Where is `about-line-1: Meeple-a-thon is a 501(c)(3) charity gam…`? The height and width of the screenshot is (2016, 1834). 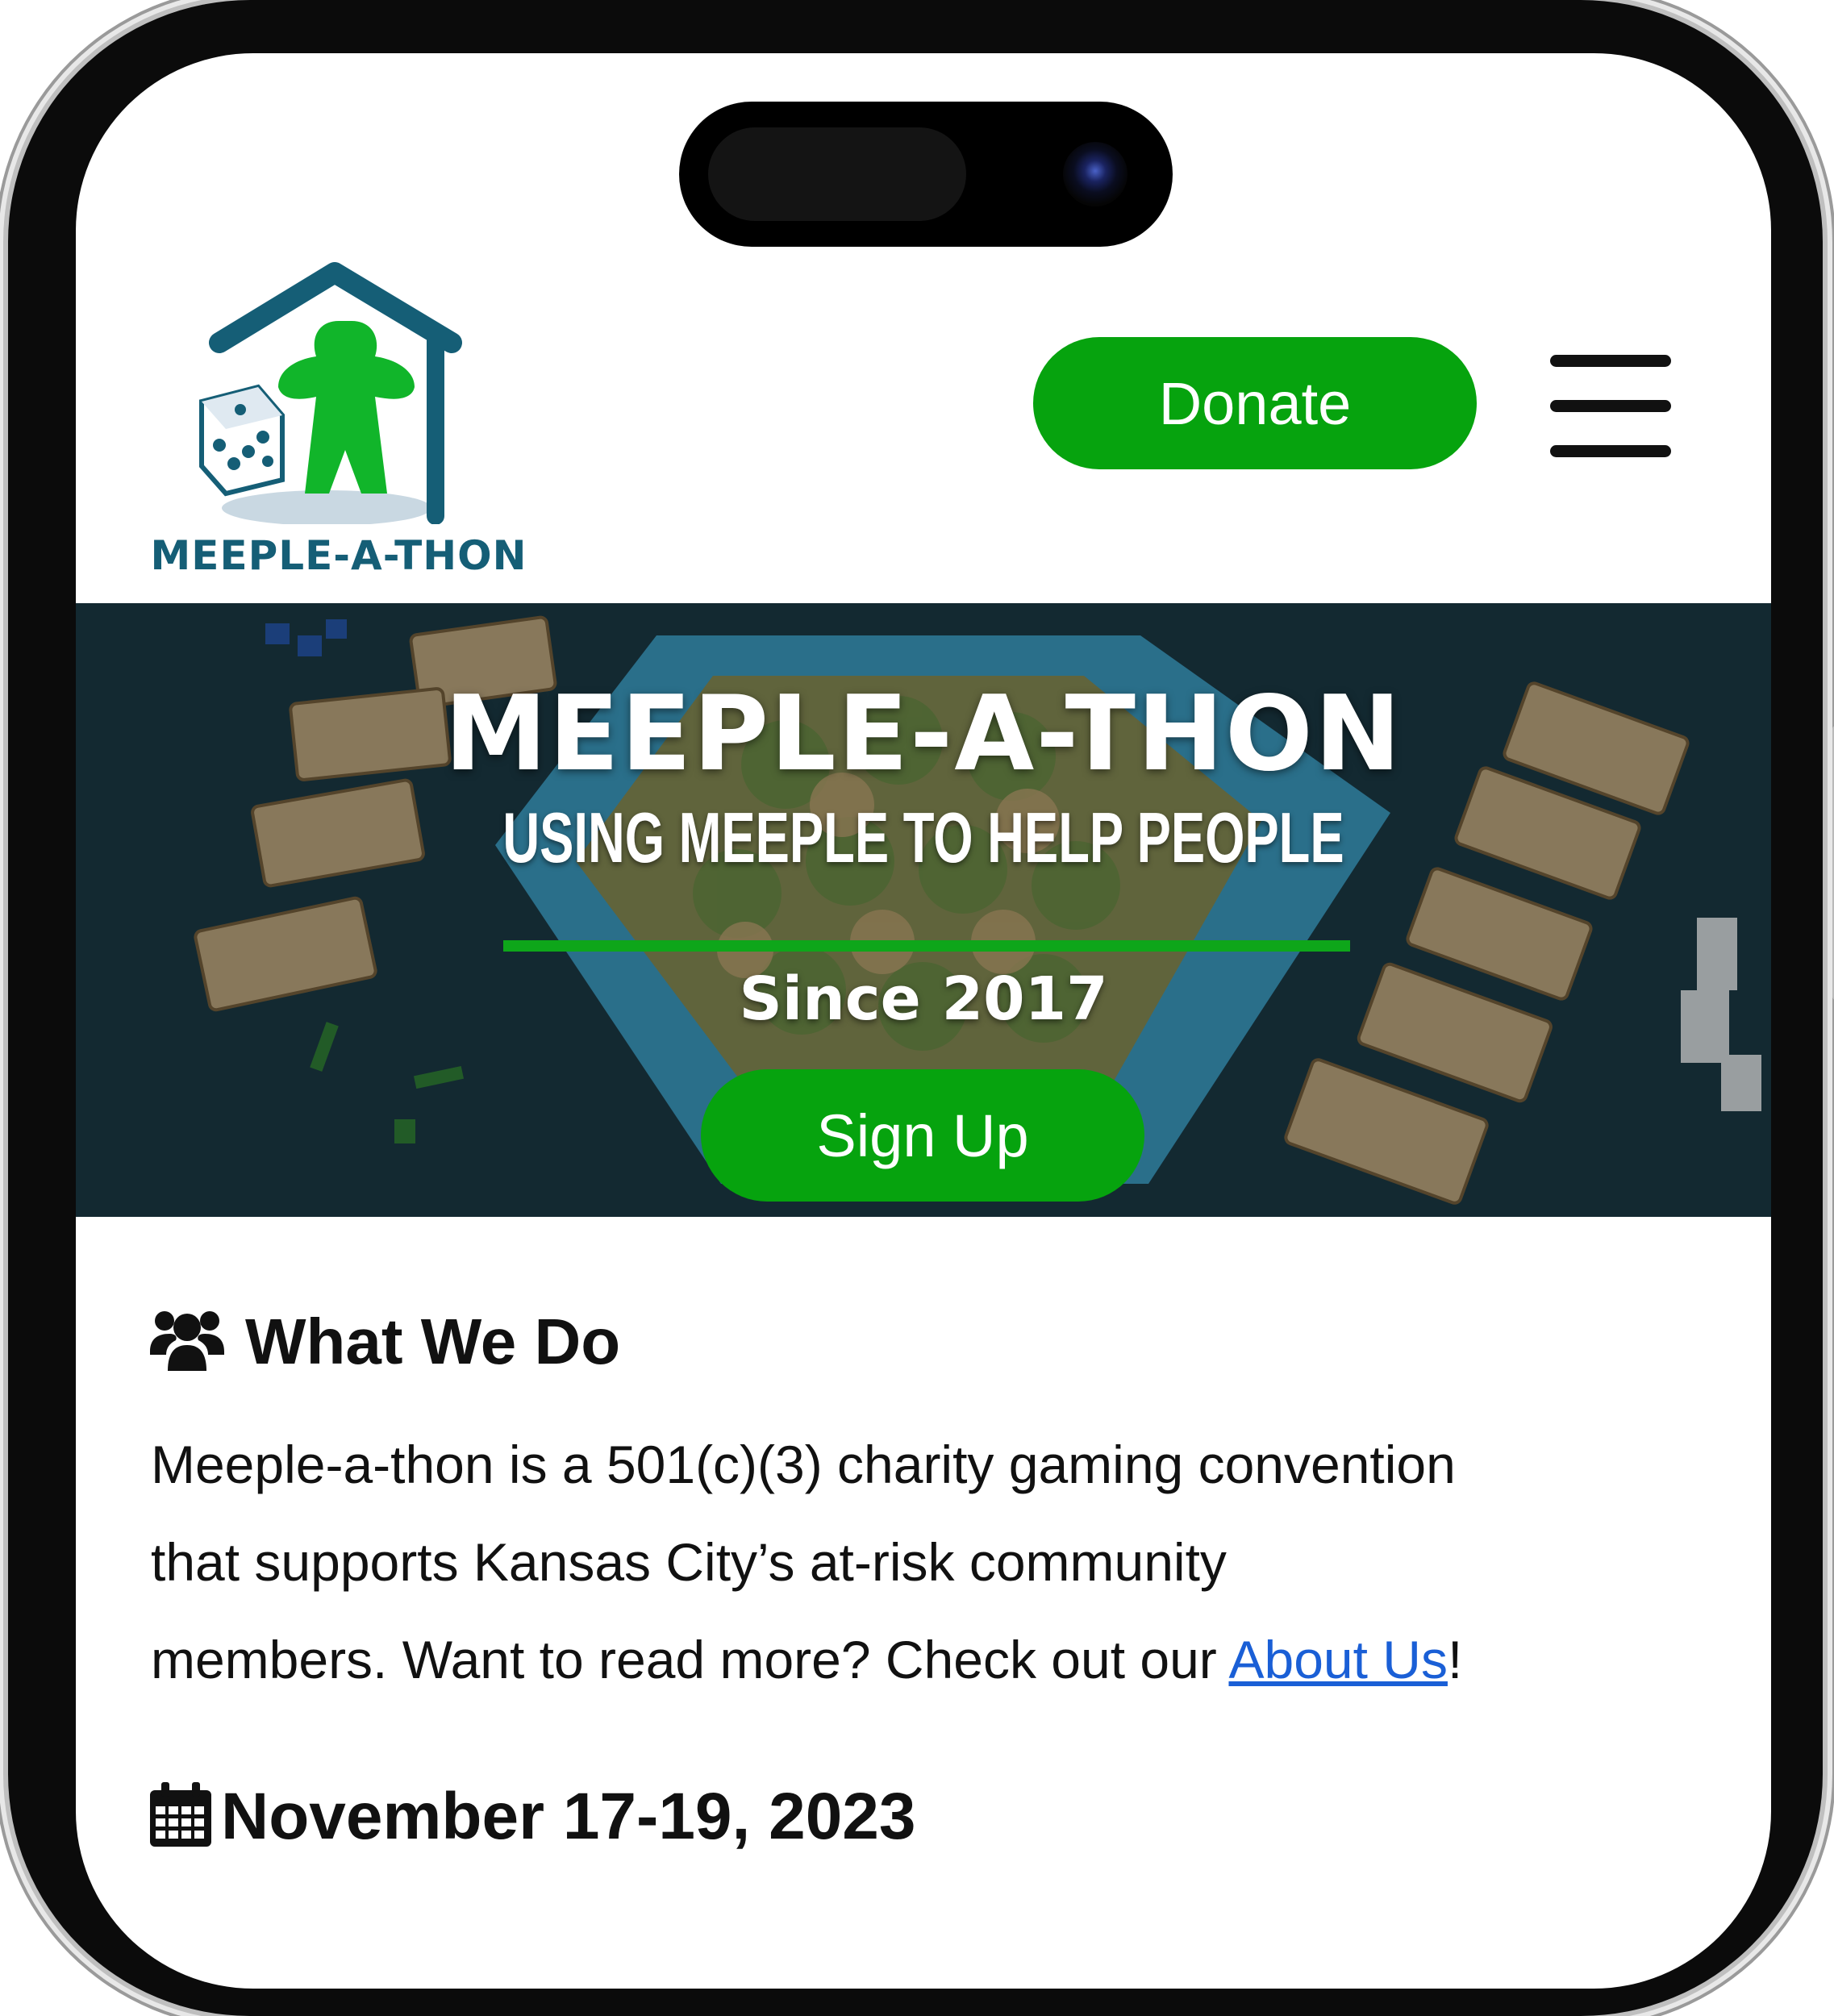
about-line-1: Meeple-a-thon is a 501(c)(3) charity gam… is located at coordinates (804, 1464).